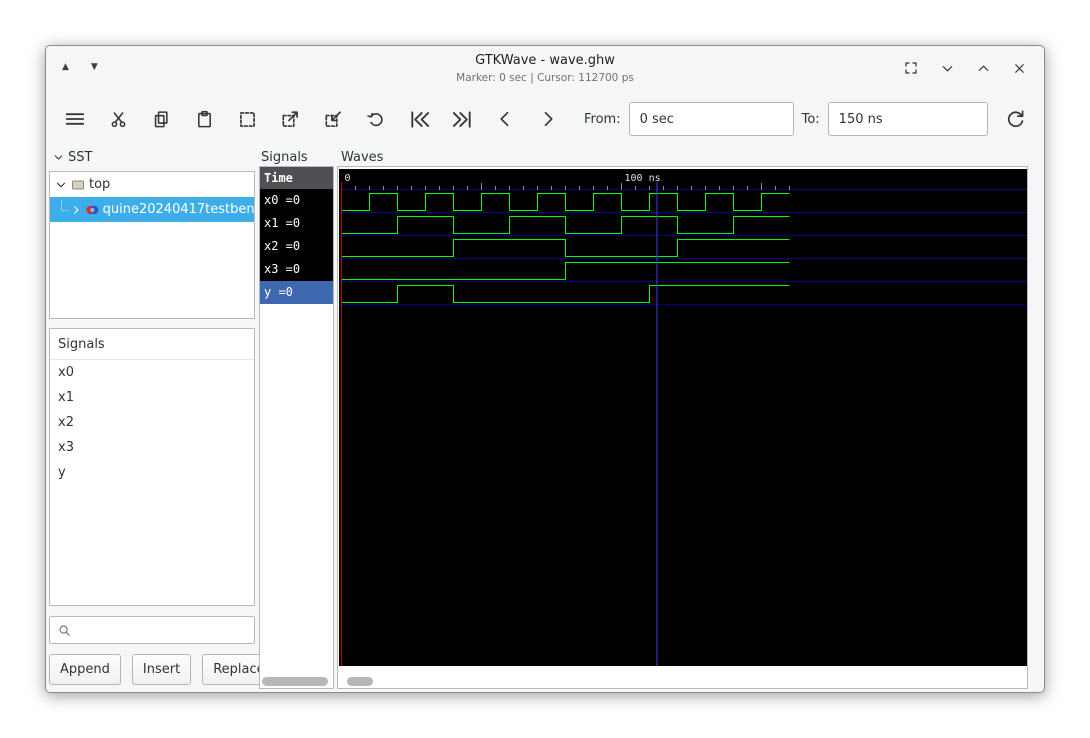  I want to click on module-icon, so click(78, 184).